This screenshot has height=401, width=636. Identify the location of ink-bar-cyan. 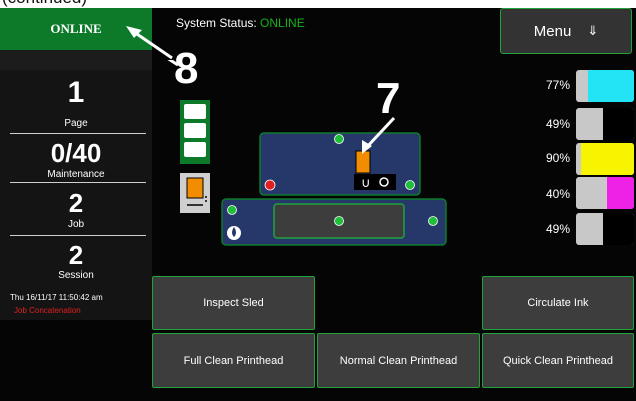
(605, 86).